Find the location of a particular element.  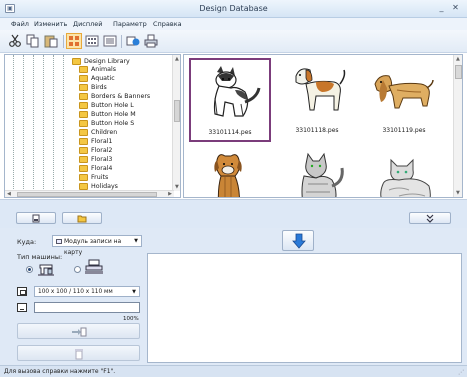

resize-grip-icon: ⋰ is located at coordinates (461, 372).